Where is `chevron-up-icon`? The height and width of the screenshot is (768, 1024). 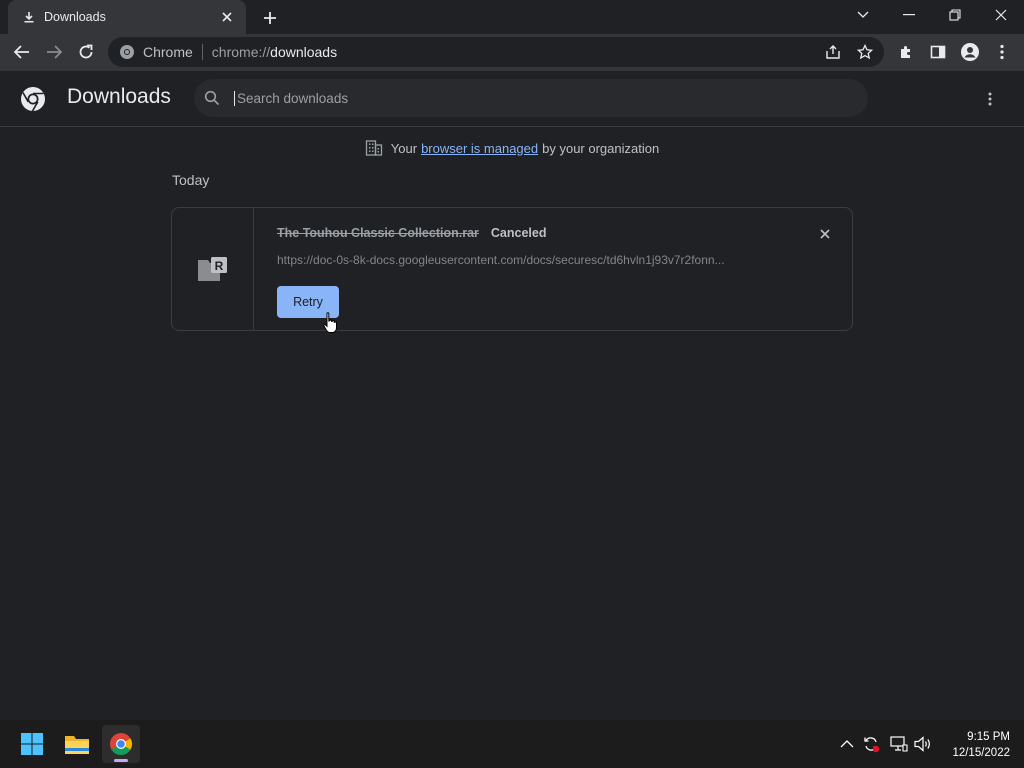 chevron-up-icon is located at coordinates (847, 744).